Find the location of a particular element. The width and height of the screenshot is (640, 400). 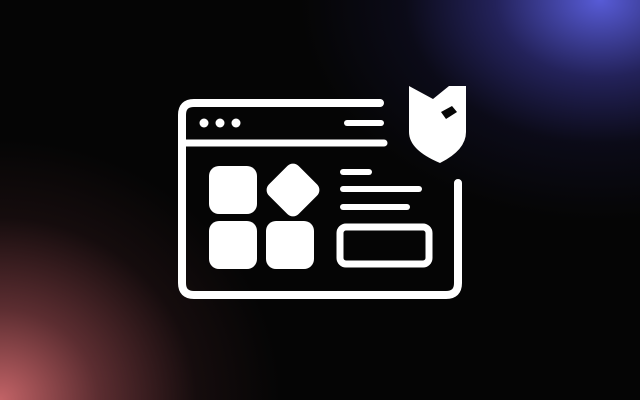

content-button-outline is located at coordinates (384, 245).